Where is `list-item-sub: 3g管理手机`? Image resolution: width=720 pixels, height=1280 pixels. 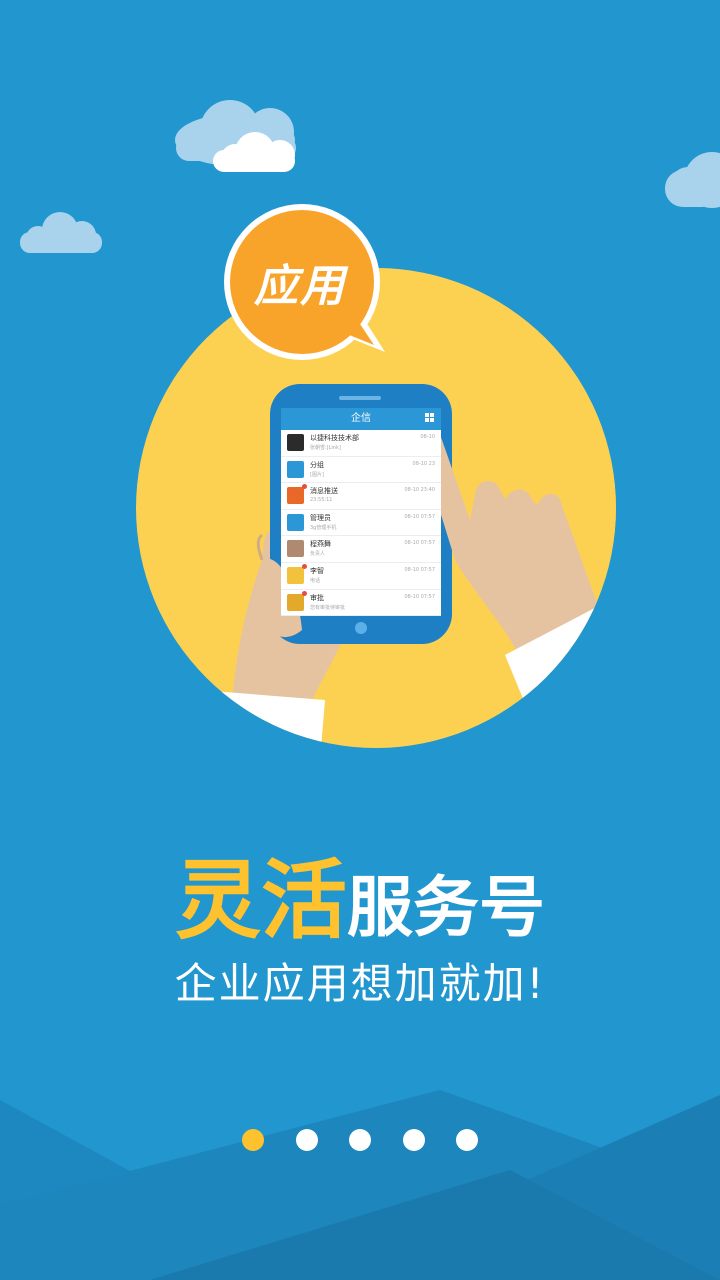
list-item-sub: 3g管理手机 is located at coordinates (323, 527).